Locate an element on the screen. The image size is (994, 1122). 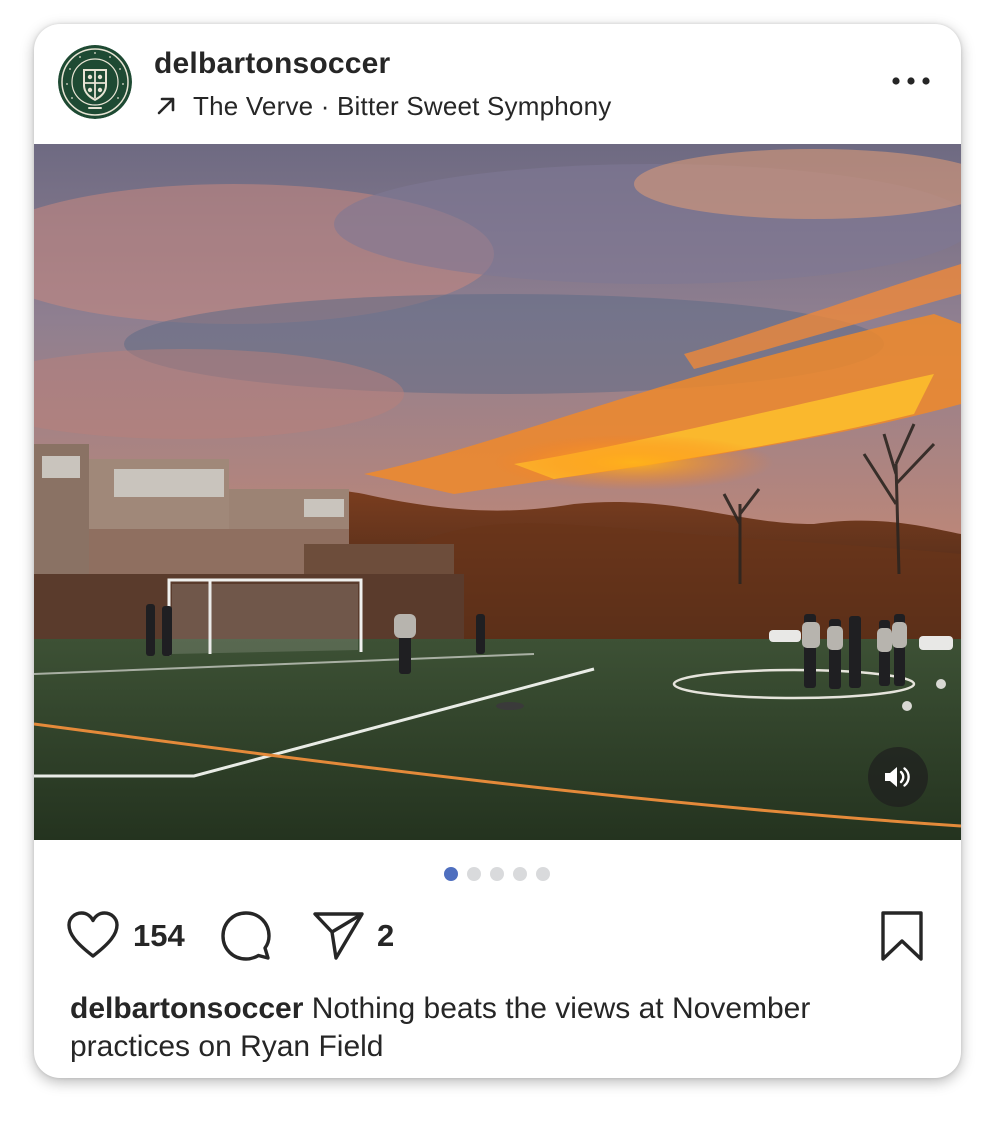
send-icon is located at coordinates (338, 936).